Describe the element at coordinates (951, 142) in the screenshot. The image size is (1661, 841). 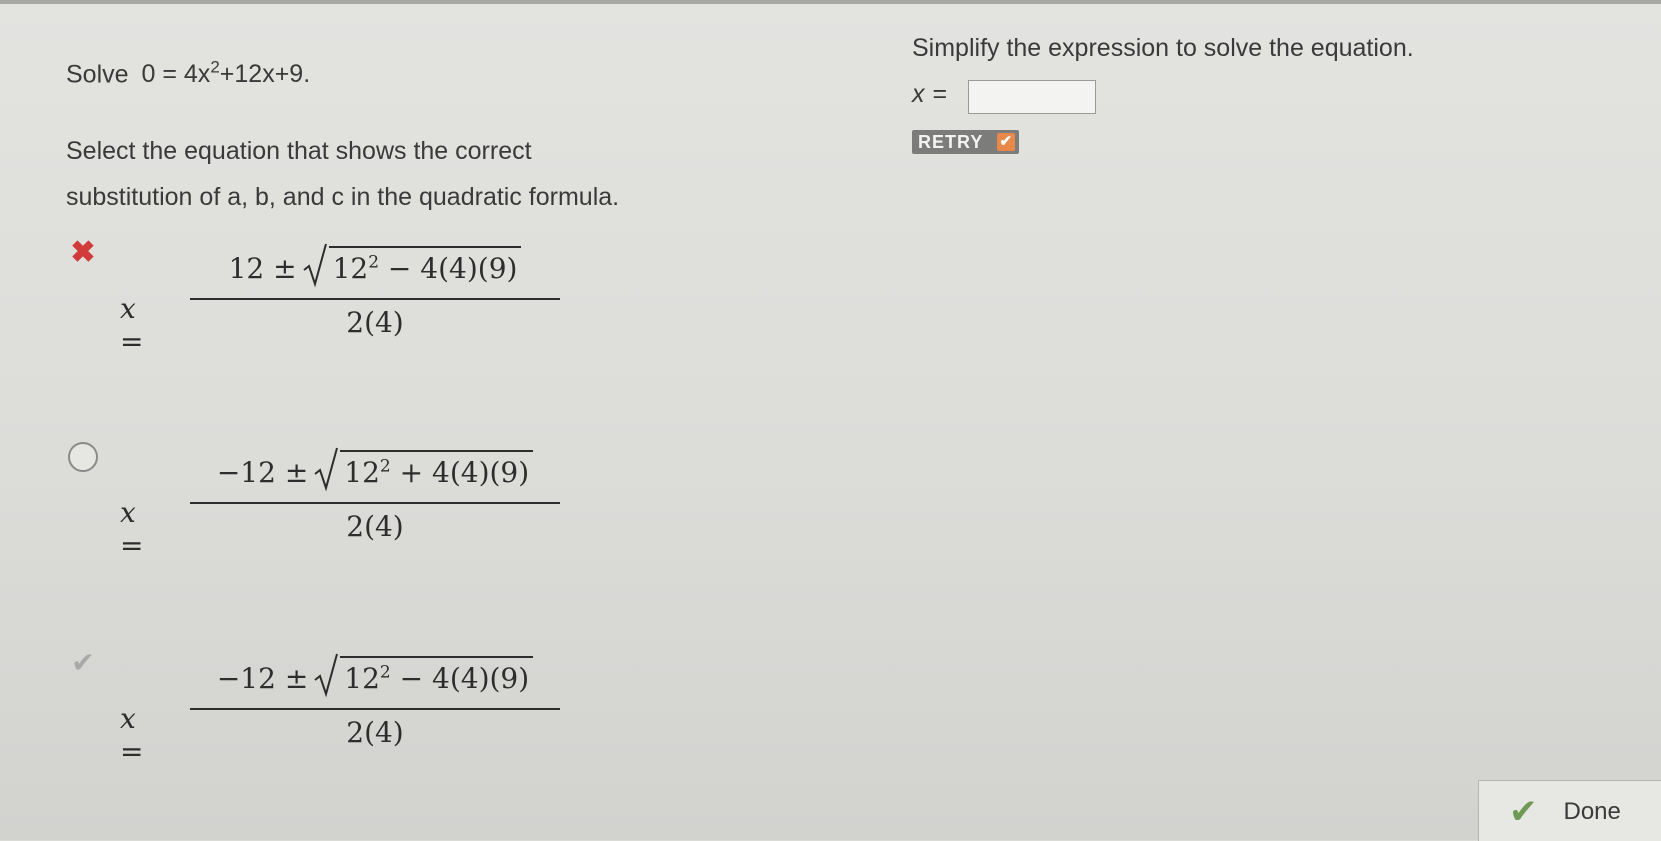
I see `retry-label: RETRY` at that location.